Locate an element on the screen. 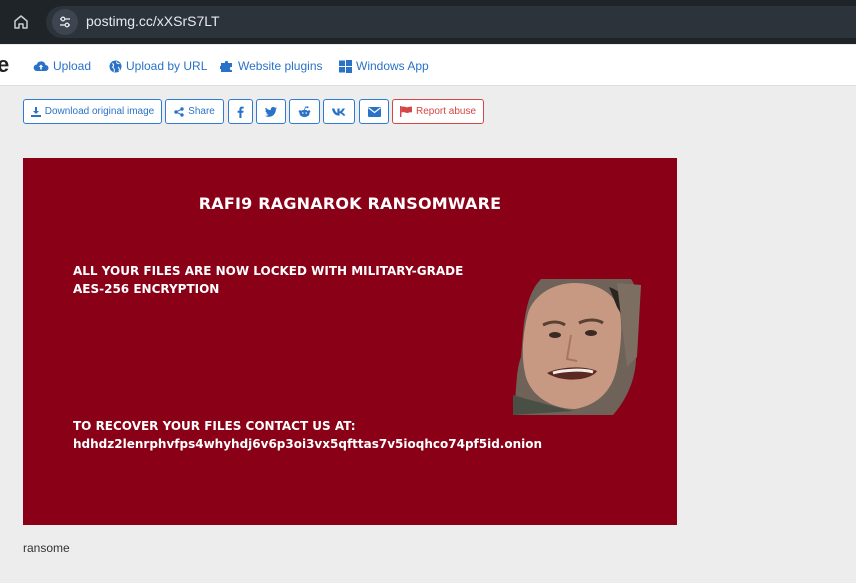 This screenshot has height=583, width=856. cloud-upload-icon is located at coordinates (41, 66).